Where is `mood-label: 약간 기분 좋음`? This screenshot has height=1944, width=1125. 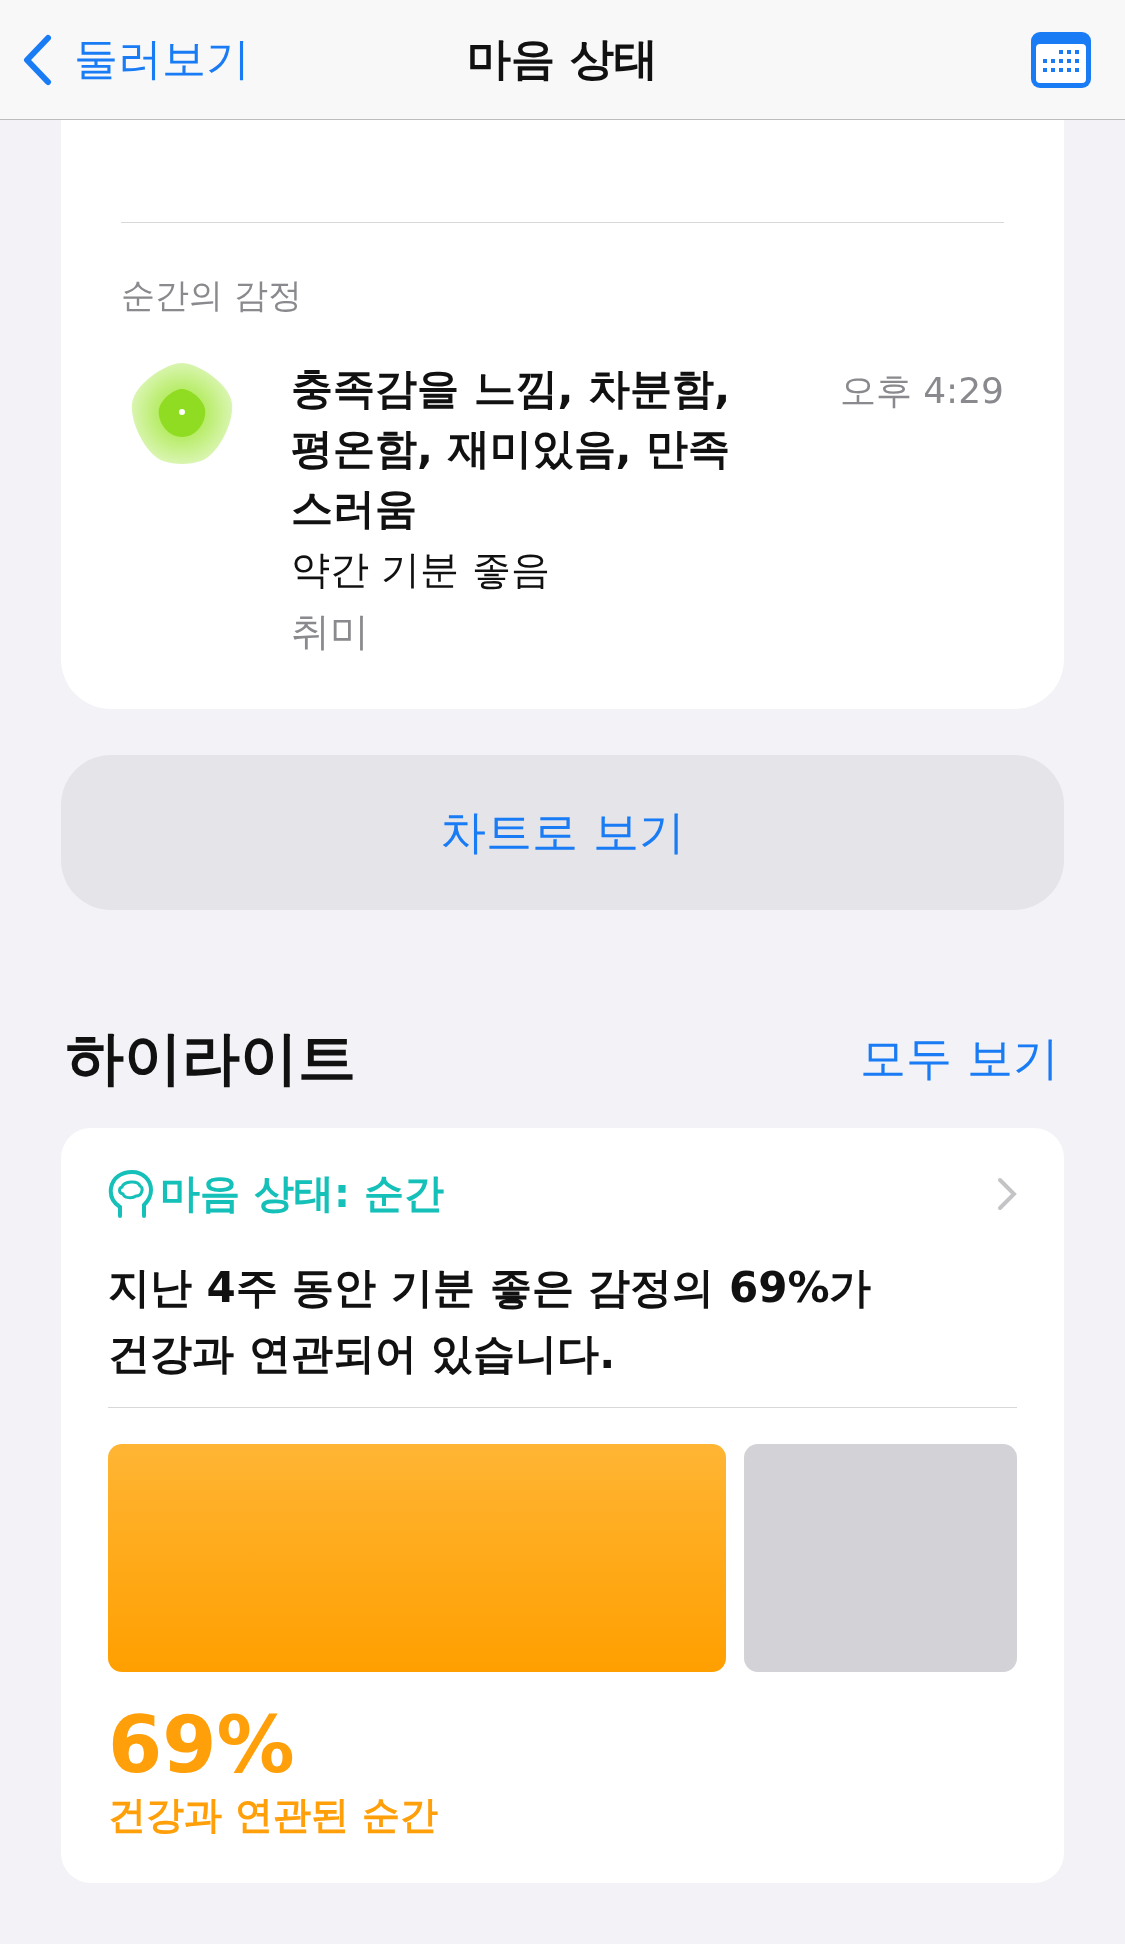 mood-label: 약간 기분 좋음 is located at coordinates (421, 570).